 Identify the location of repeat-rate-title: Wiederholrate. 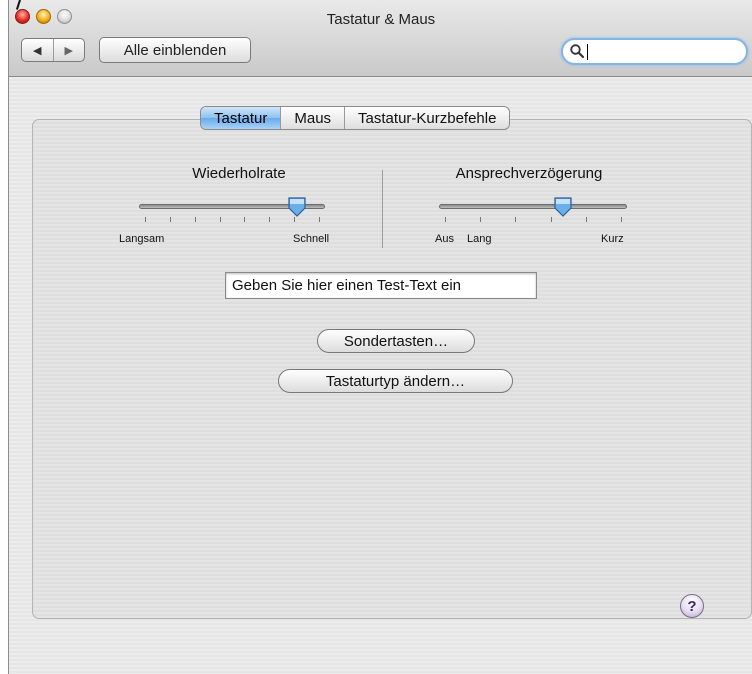
(239, 173).